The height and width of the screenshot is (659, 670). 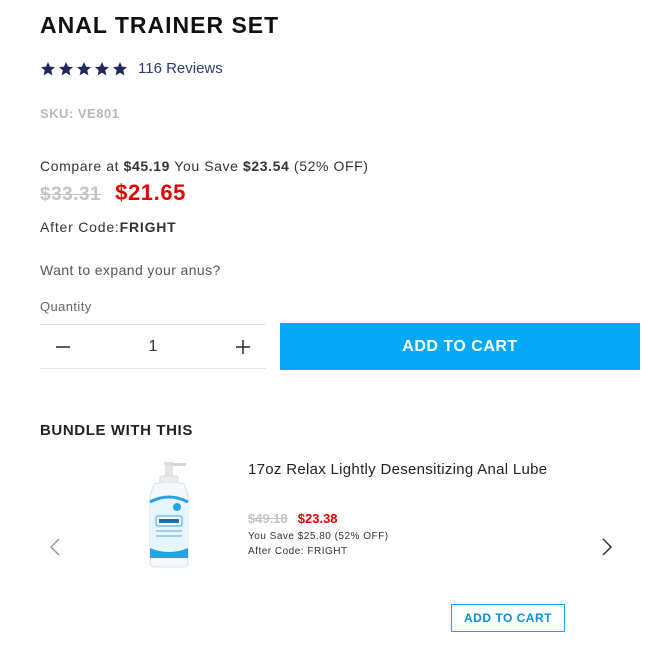 What do you see at coordinates (207, 166) in the screenshot?
I see `save-prefix: You Save` at bounding box center [207, 166].